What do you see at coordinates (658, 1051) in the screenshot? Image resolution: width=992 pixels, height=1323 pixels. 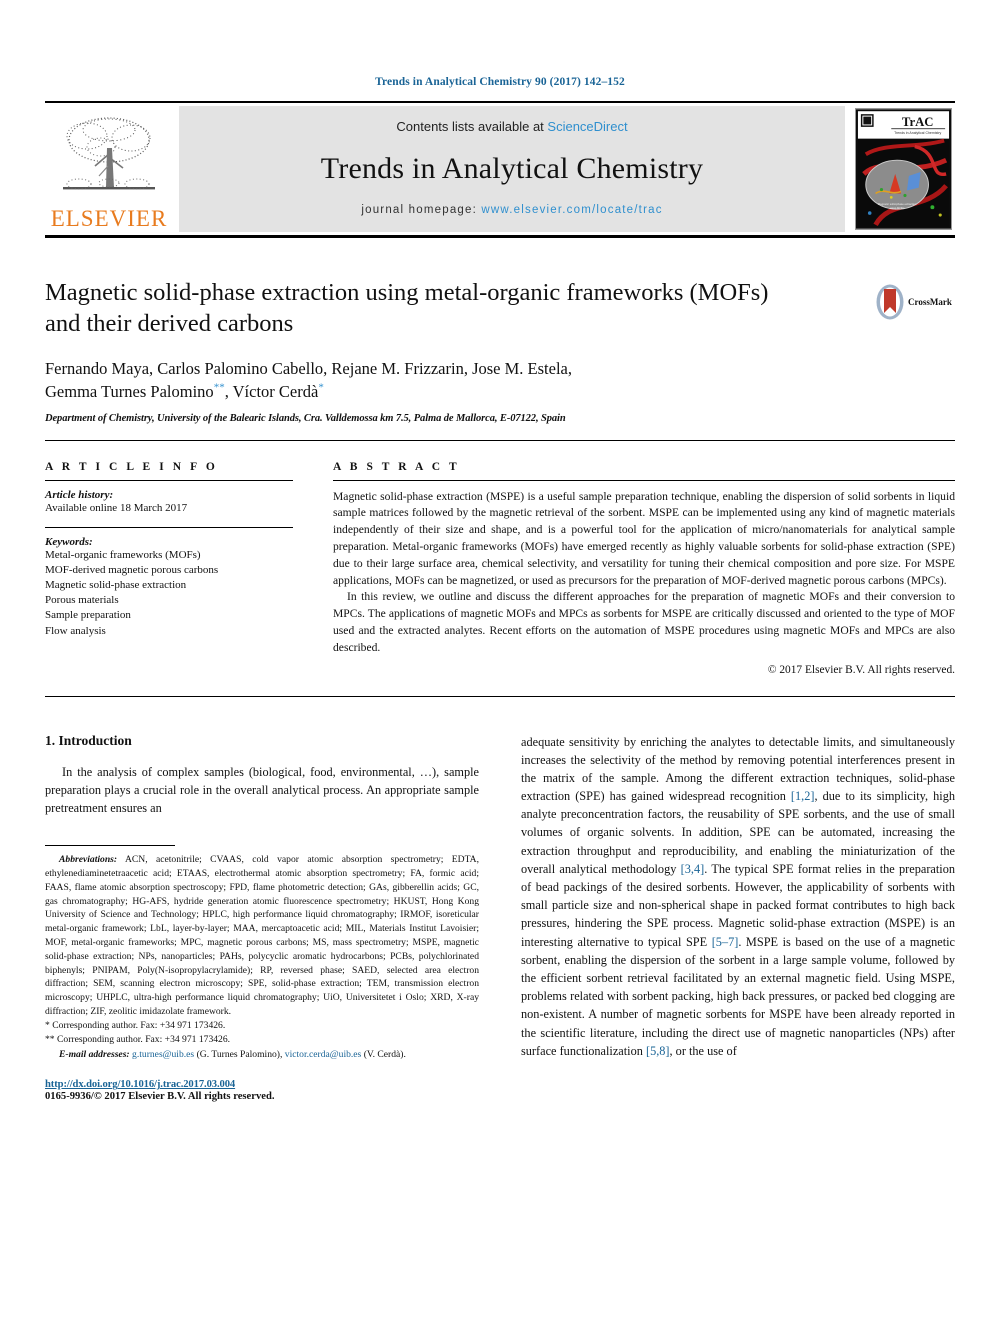 I see `citation-ref: [5,8]` at bounding box center [658, 1051].